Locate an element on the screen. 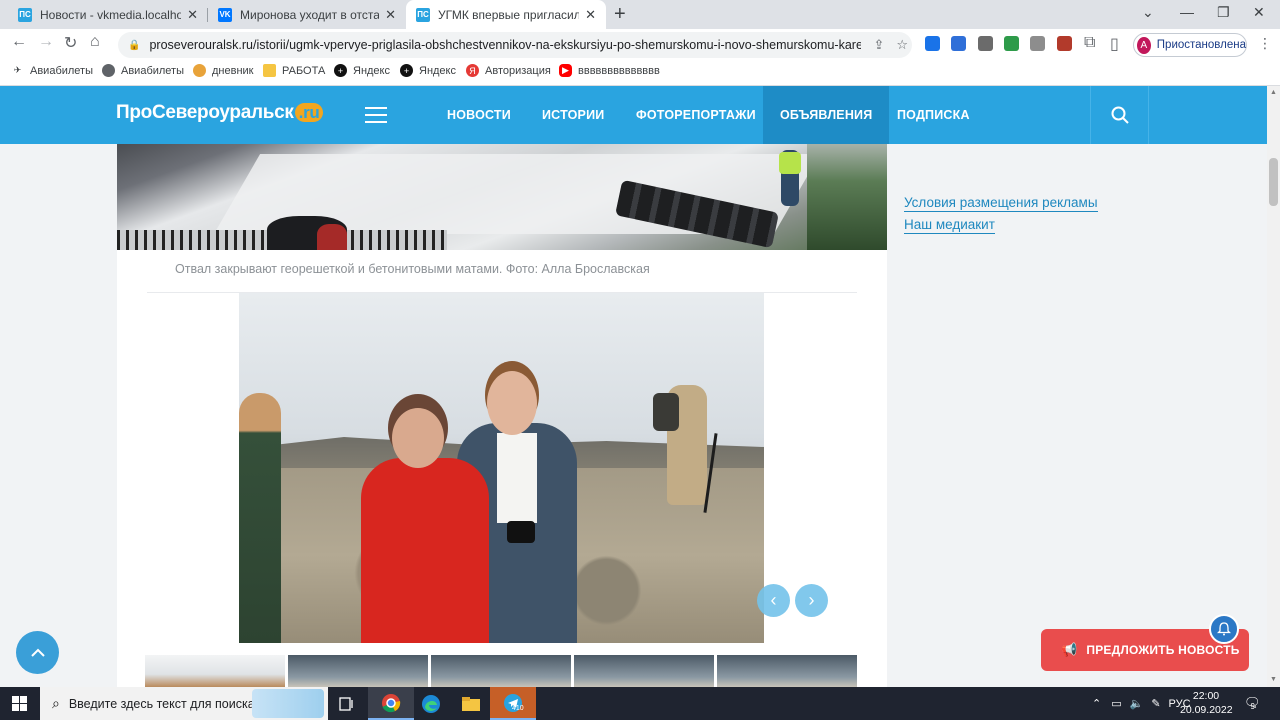  bookmark-item: РАБОТА is located at coordinates (294, 70).